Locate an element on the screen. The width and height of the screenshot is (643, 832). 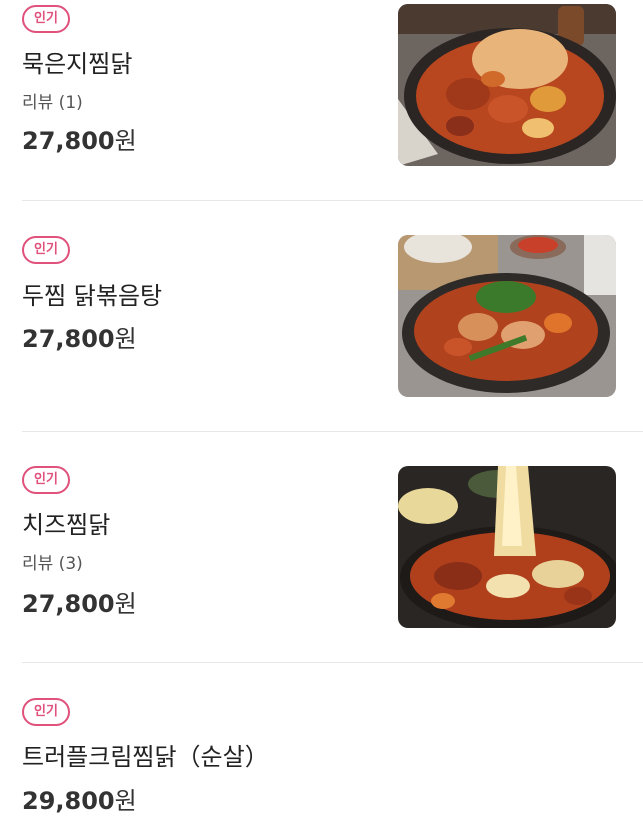
price-value: 29,800 is located at coordinates (68, 801).